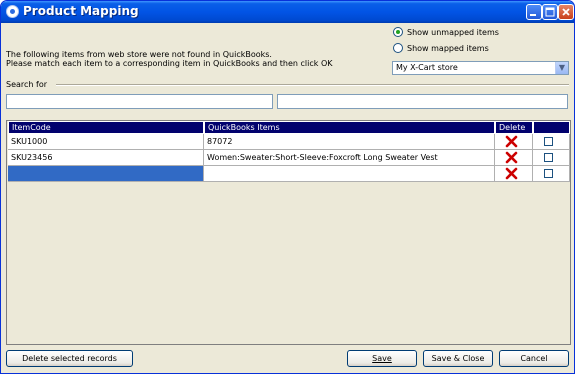 The width and height of the screenshot is (575, 374). I want to click on maximize-icon, so click(550, 12).